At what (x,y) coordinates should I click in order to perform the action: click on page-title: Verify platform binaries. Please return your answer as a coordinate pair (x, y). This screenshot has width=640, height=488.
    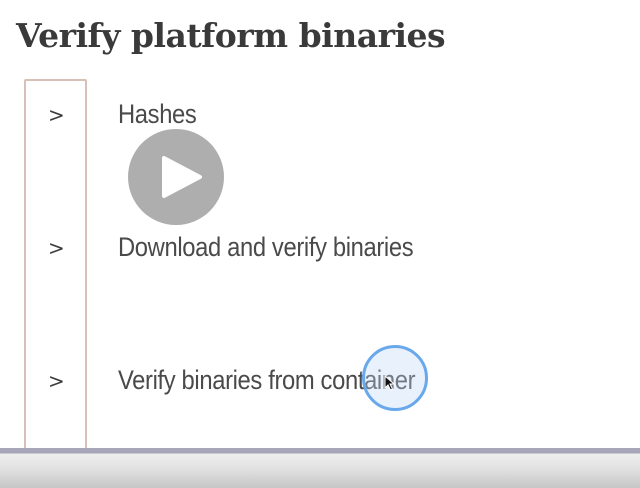
    Looking at the image, I should click on (231, 35).